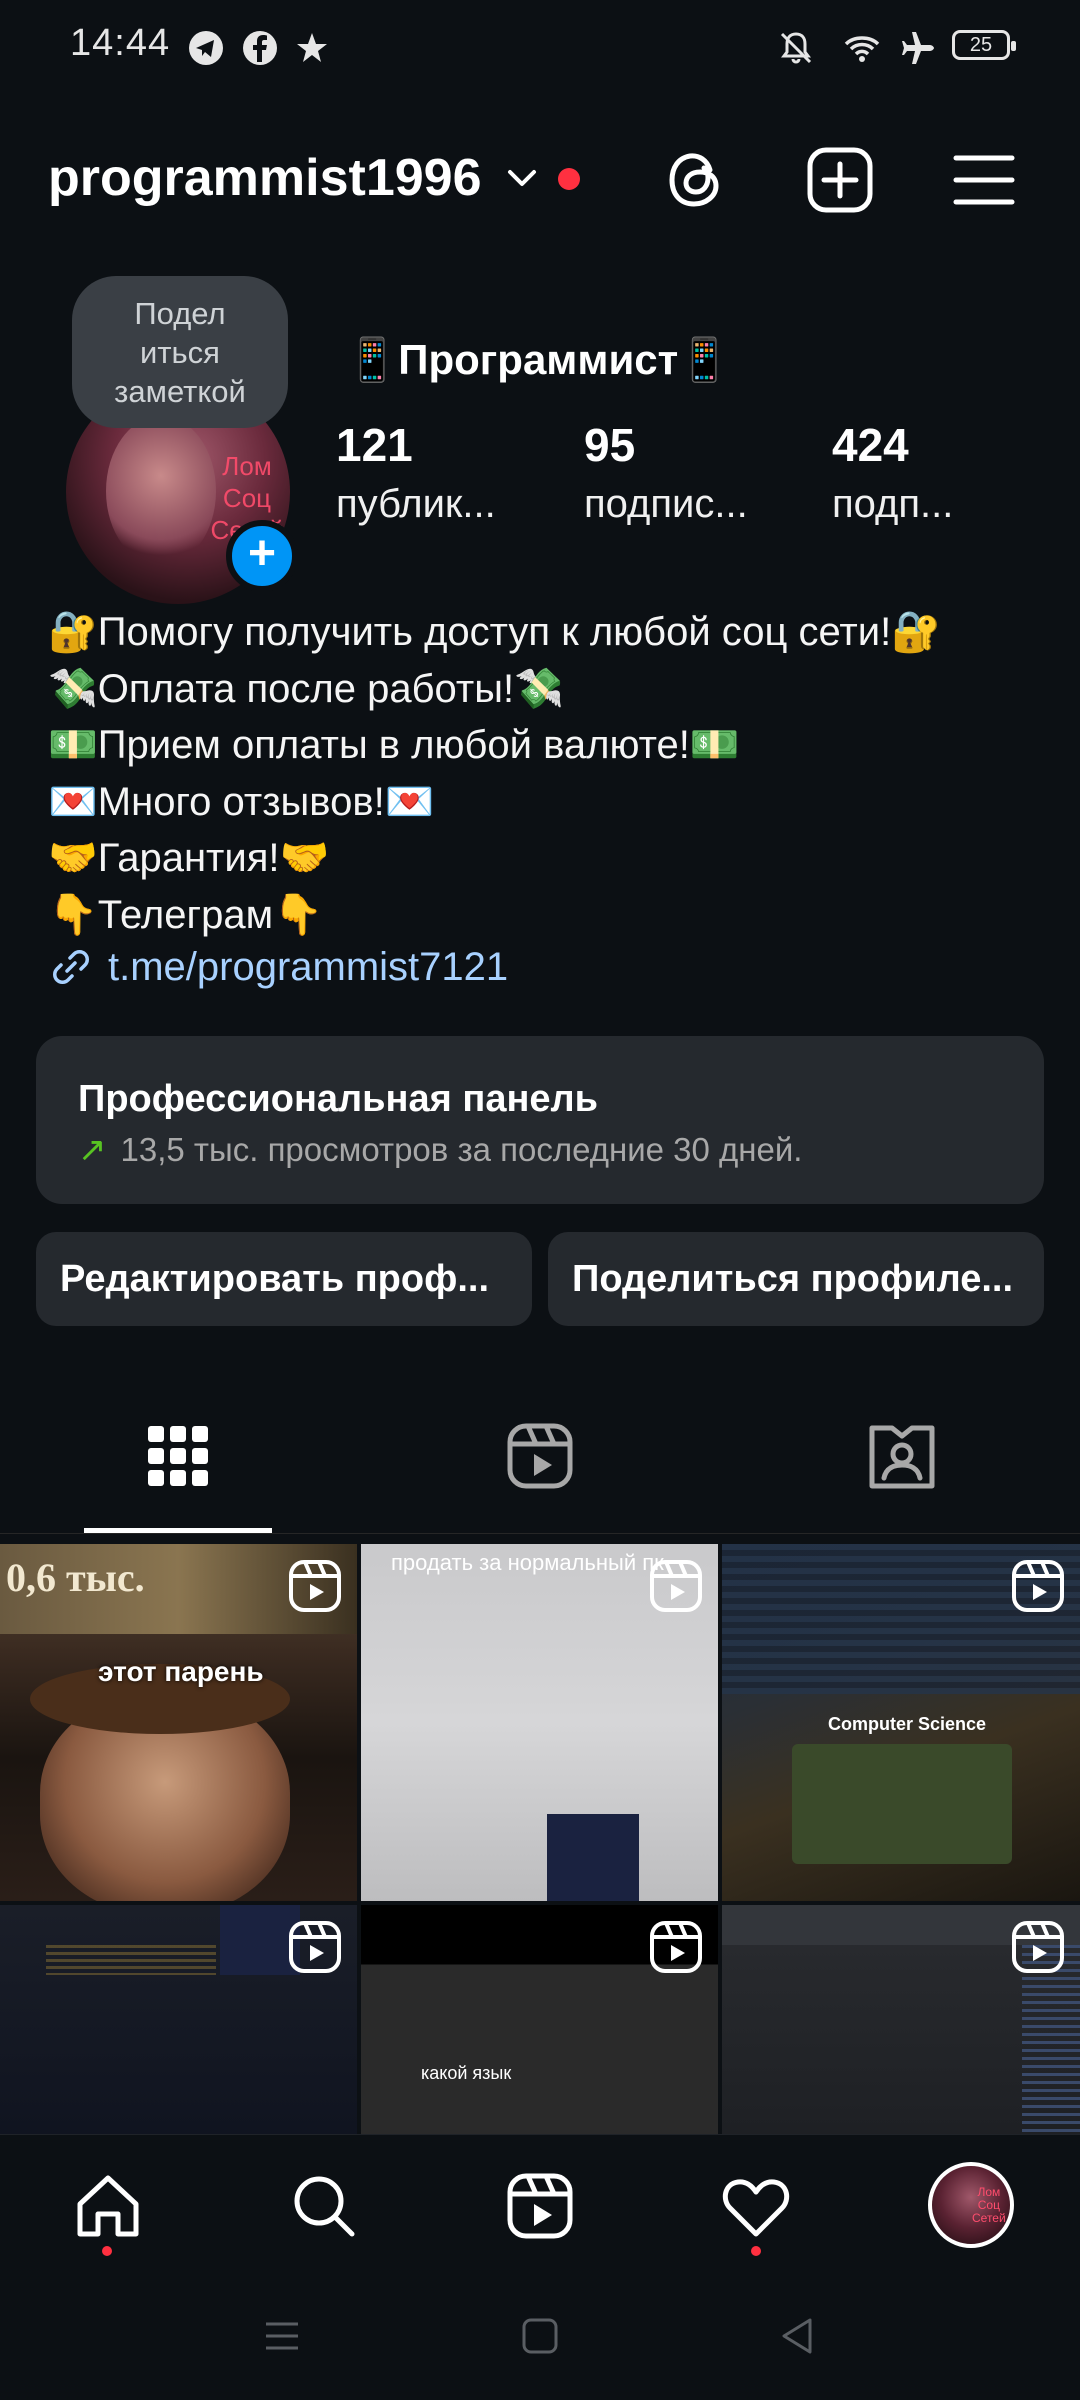 Image resolution: width=1080 pixels, height=2400 pixels. What do you see at coordinates (306, 688) in the screenshot?
I see `bio-line: 💸Оплата после работы!💸` at bounding box center [306, 688].